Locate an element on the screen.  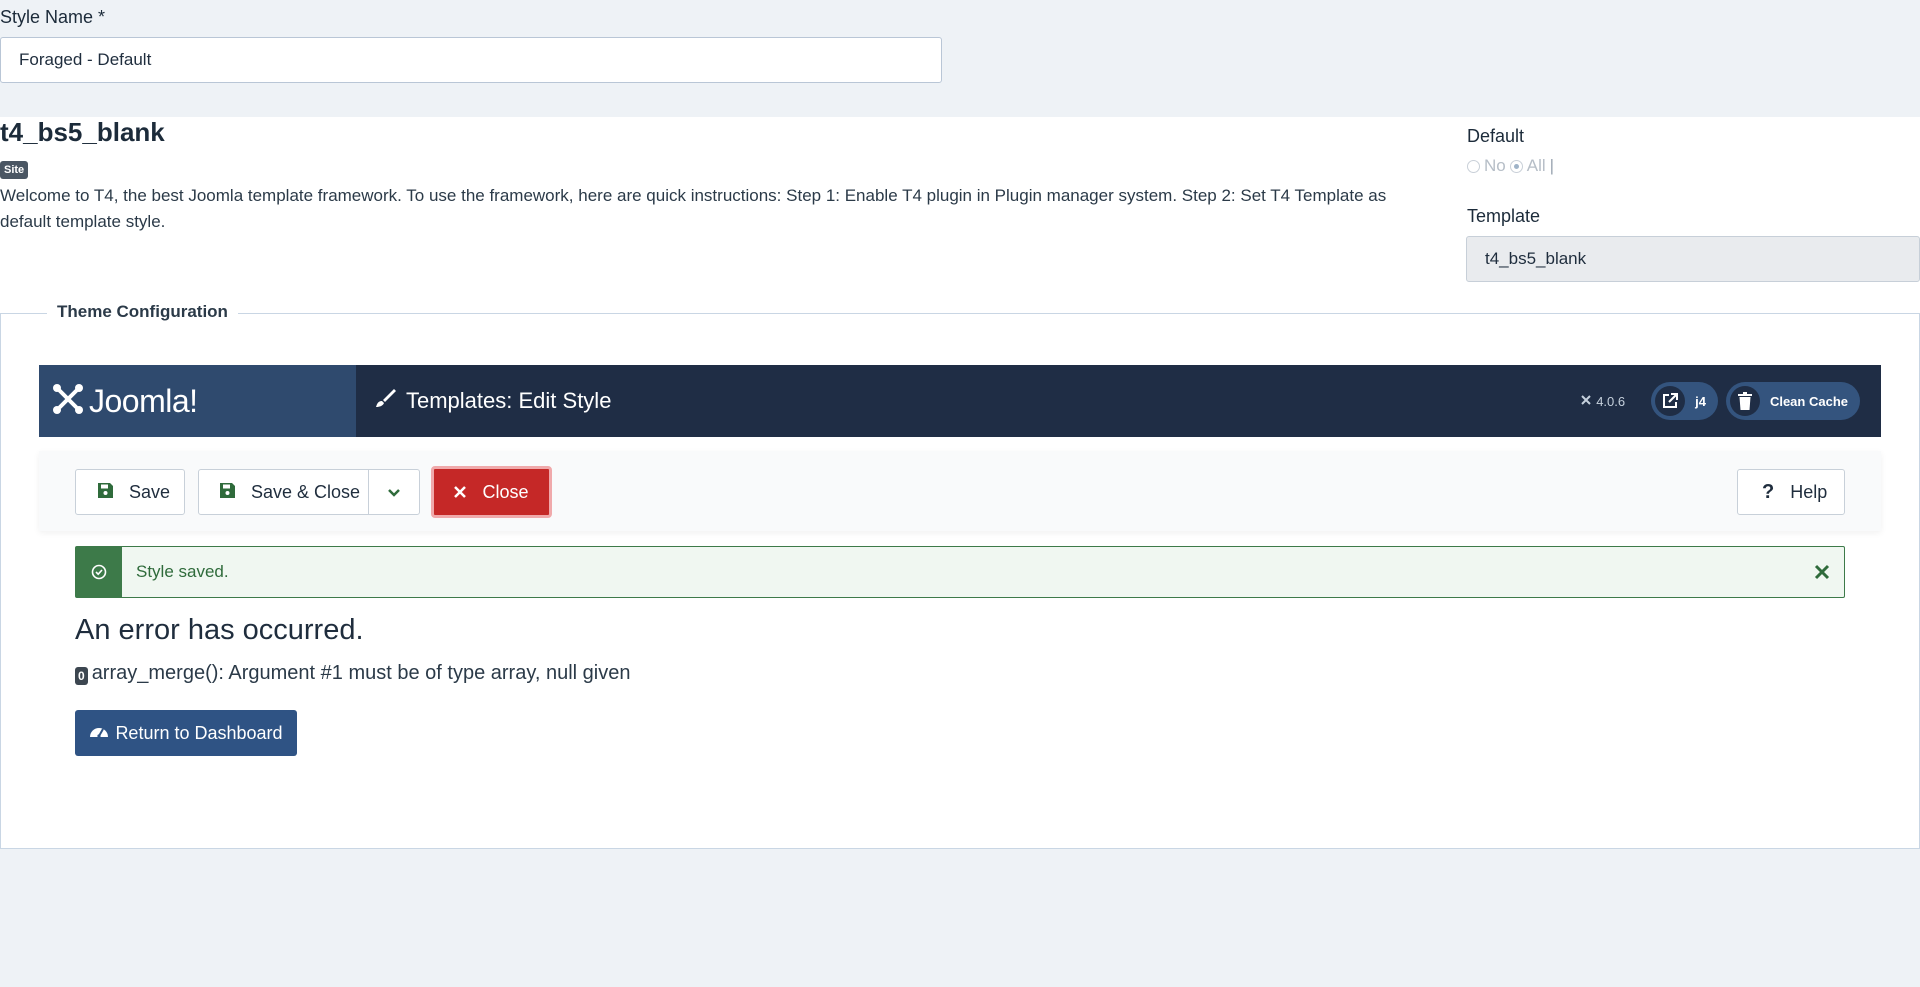
save-close-label: Save & Close is located at coordinates (306, 491).